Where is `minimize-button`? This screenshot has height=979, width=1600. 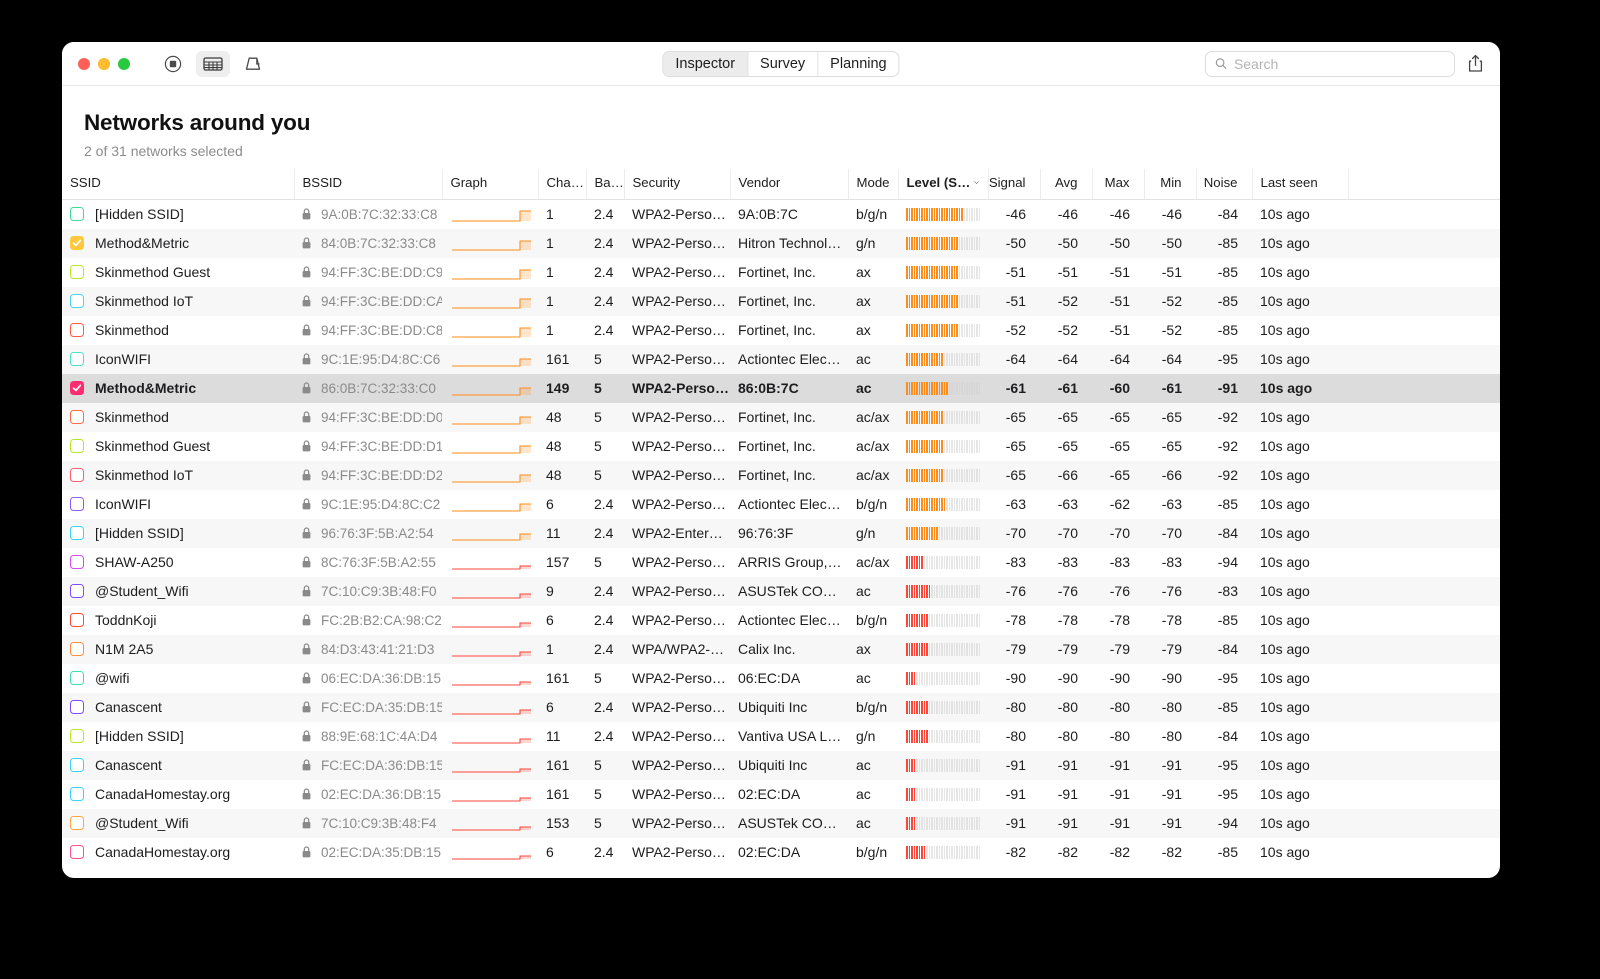
minimize-button is located at coordinates (104, 63).